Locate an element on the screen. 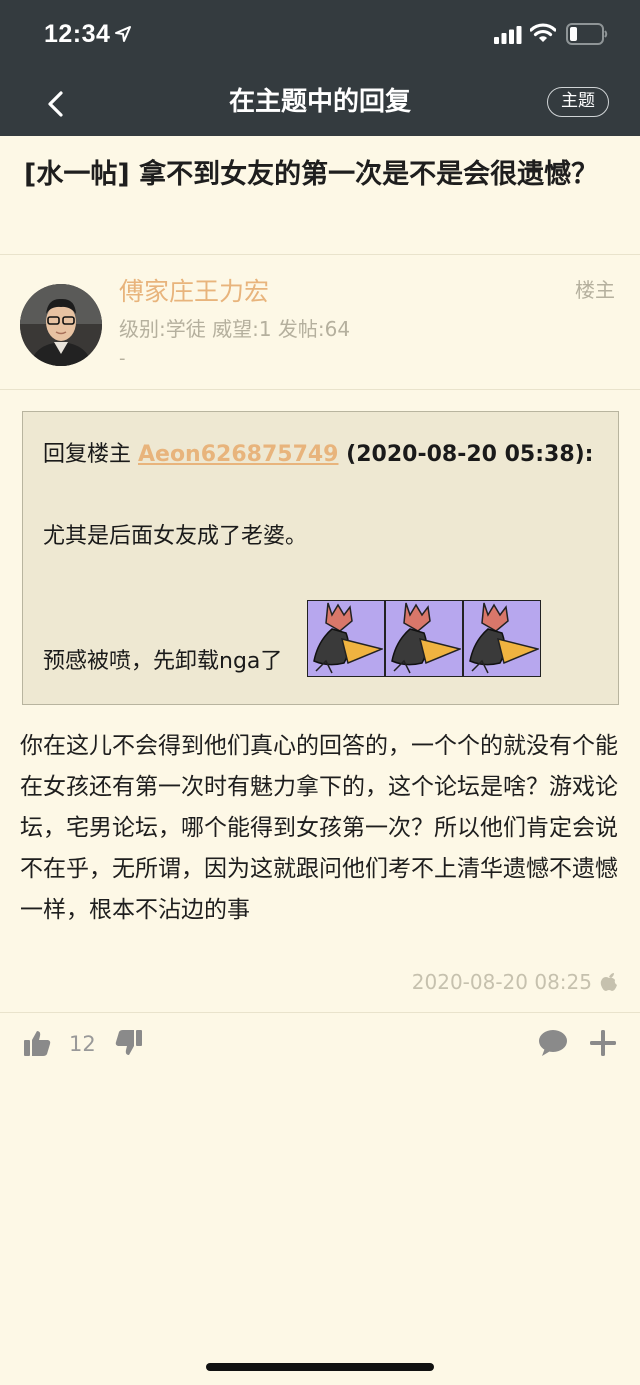 Image resolution: width=640 pixels, height=1385 pixels. thread-title: [水一帖] 拿不到女友的第一次是不是会很遗憾？ is located at coordinates (311, 174).